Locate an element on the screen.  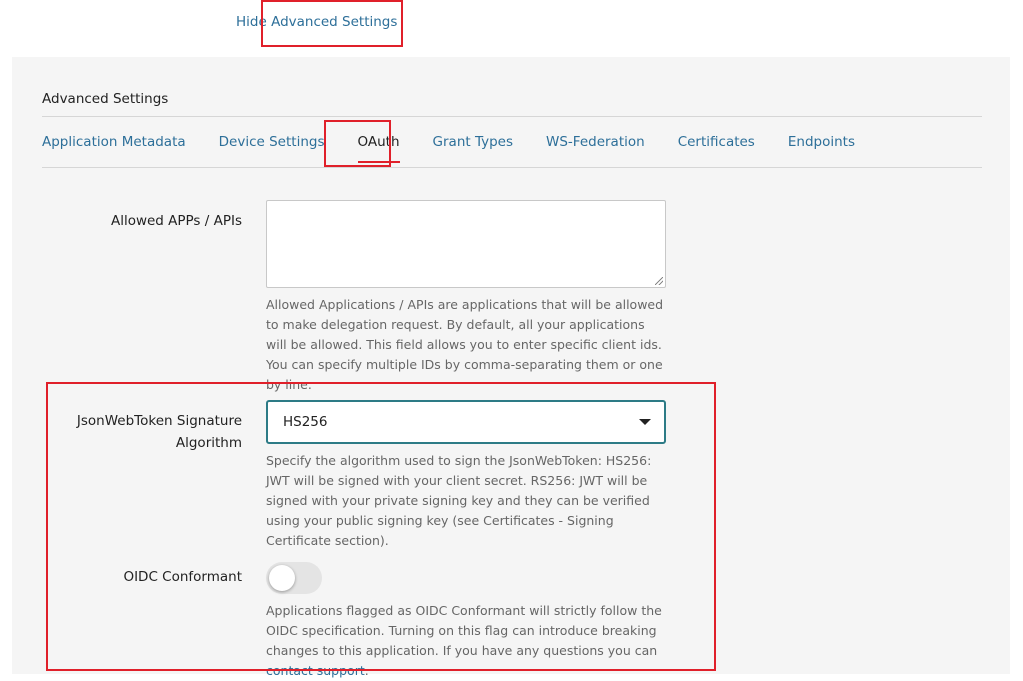
panel-title: Advanced Settings is located at coordinates (105, 99).